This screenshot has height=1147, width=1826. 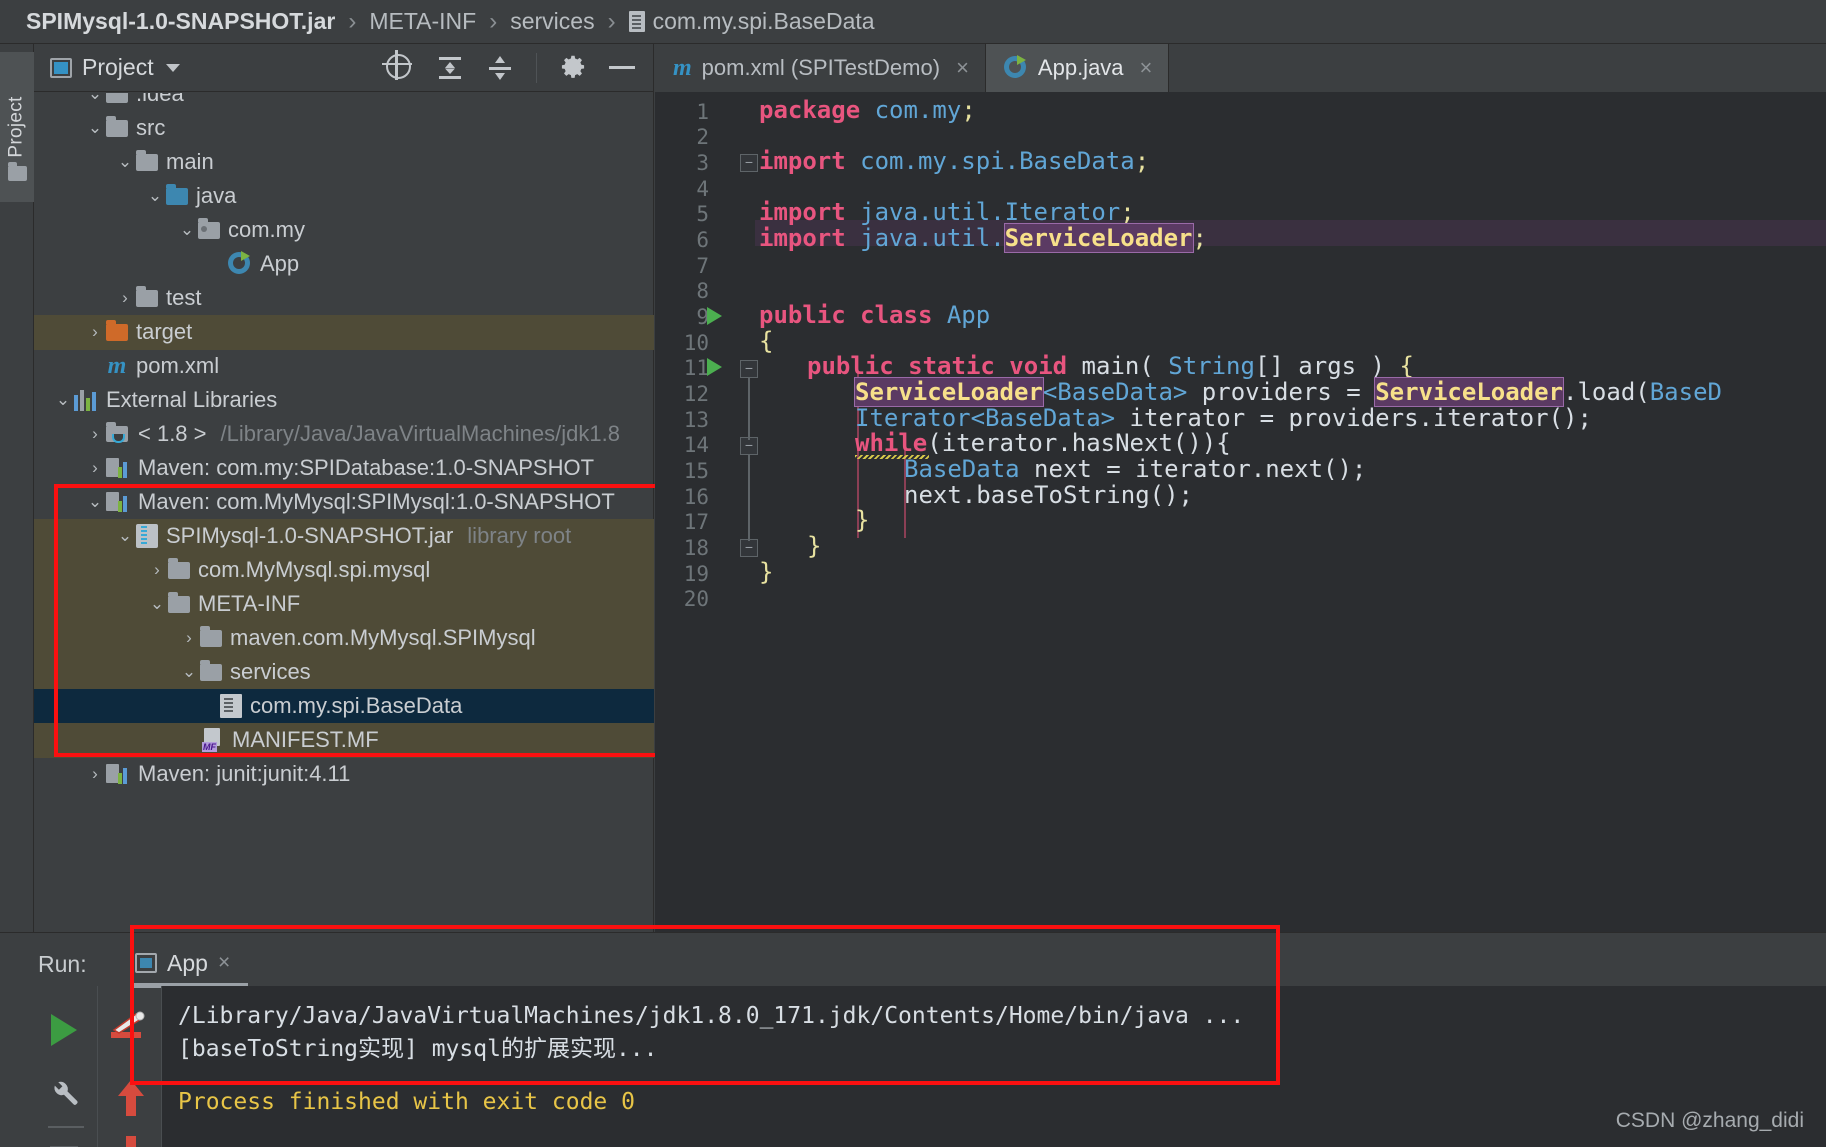 I want to click on tree-item-com-my-spi-basedata: com.my.spi.BaseData, so click(x=344, y=706).